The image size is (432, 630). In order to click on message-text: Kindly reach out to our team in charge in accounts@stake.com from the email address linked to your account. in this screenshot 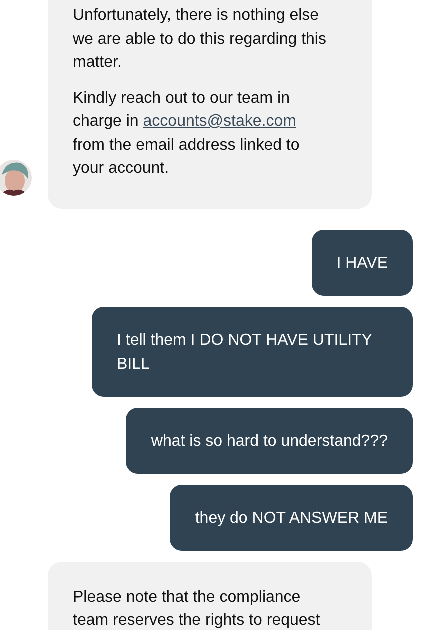, I will do `click(187, 133)`.